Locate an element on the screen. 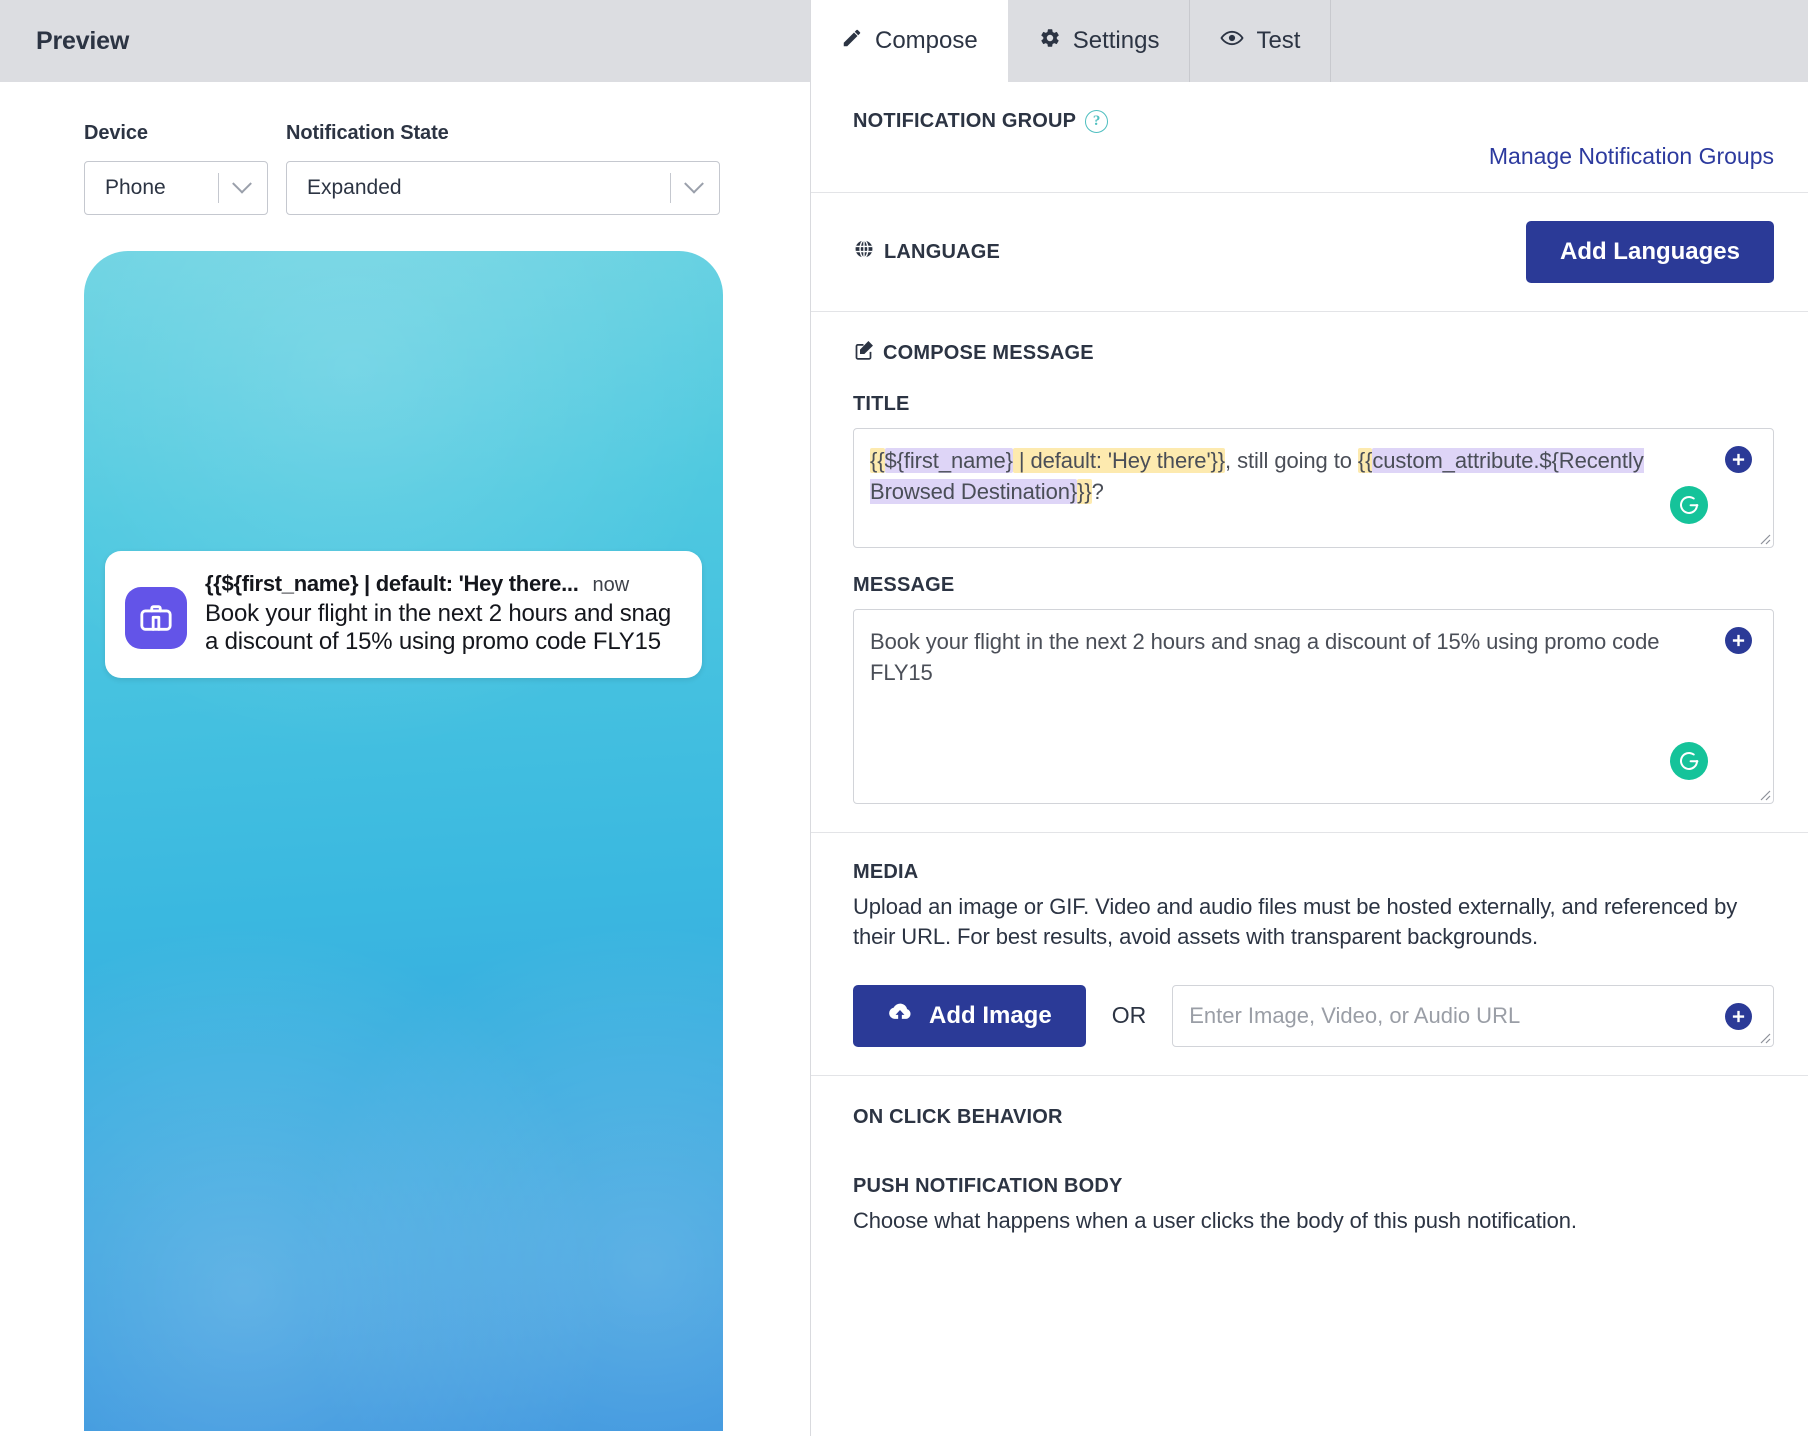  notification-state-select: Expanded is located at coordinates (503, 188).